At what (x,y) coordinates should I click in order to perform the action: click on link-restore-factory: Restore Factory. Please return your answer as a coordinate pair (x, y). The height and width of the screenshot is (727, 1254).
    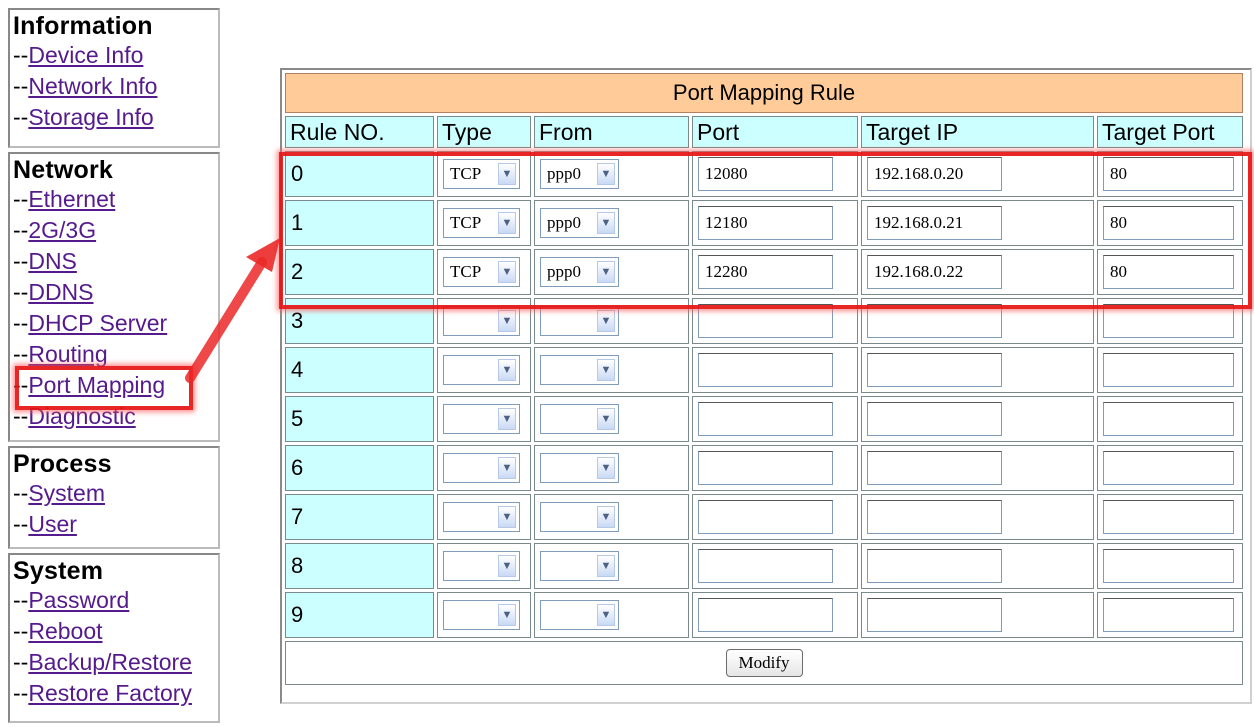
    Looking at the image, I should click on (110, 693).